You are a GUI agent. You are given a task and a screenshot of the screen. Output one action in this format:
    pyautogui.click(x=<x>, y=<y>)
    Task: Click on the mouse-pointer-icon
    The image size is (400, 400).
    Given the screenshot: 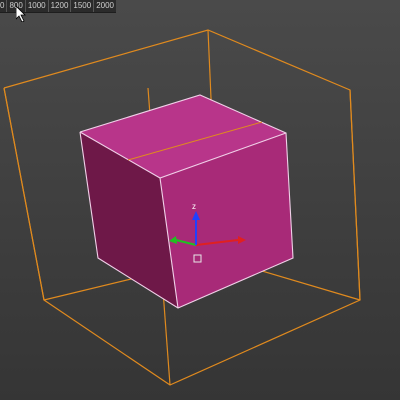 What is the action you would take?
    pyautogui.click(x=21, y=14)
    